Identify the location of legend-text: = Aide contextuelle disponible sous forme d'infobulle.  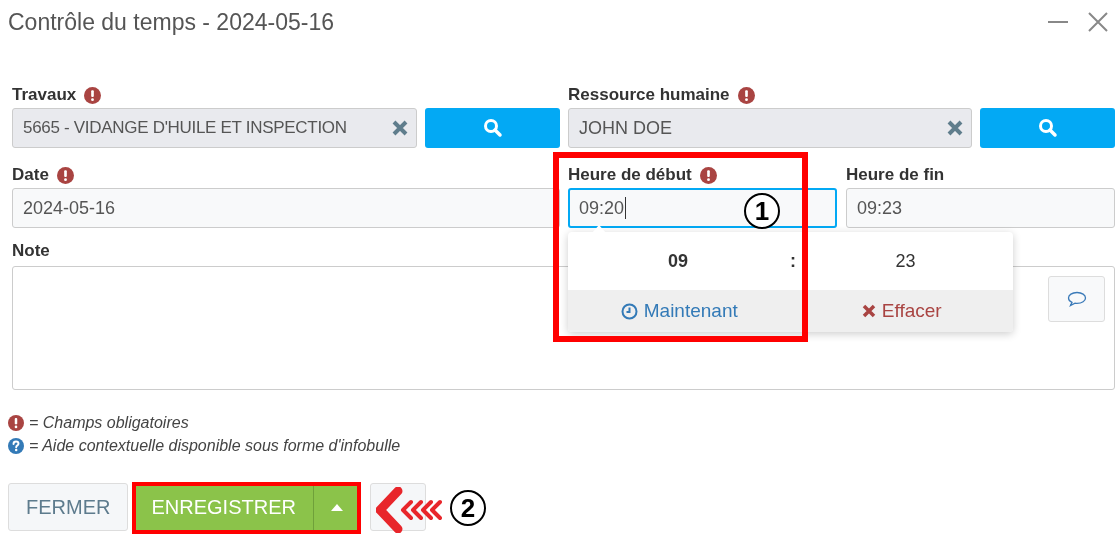
(215, 446).